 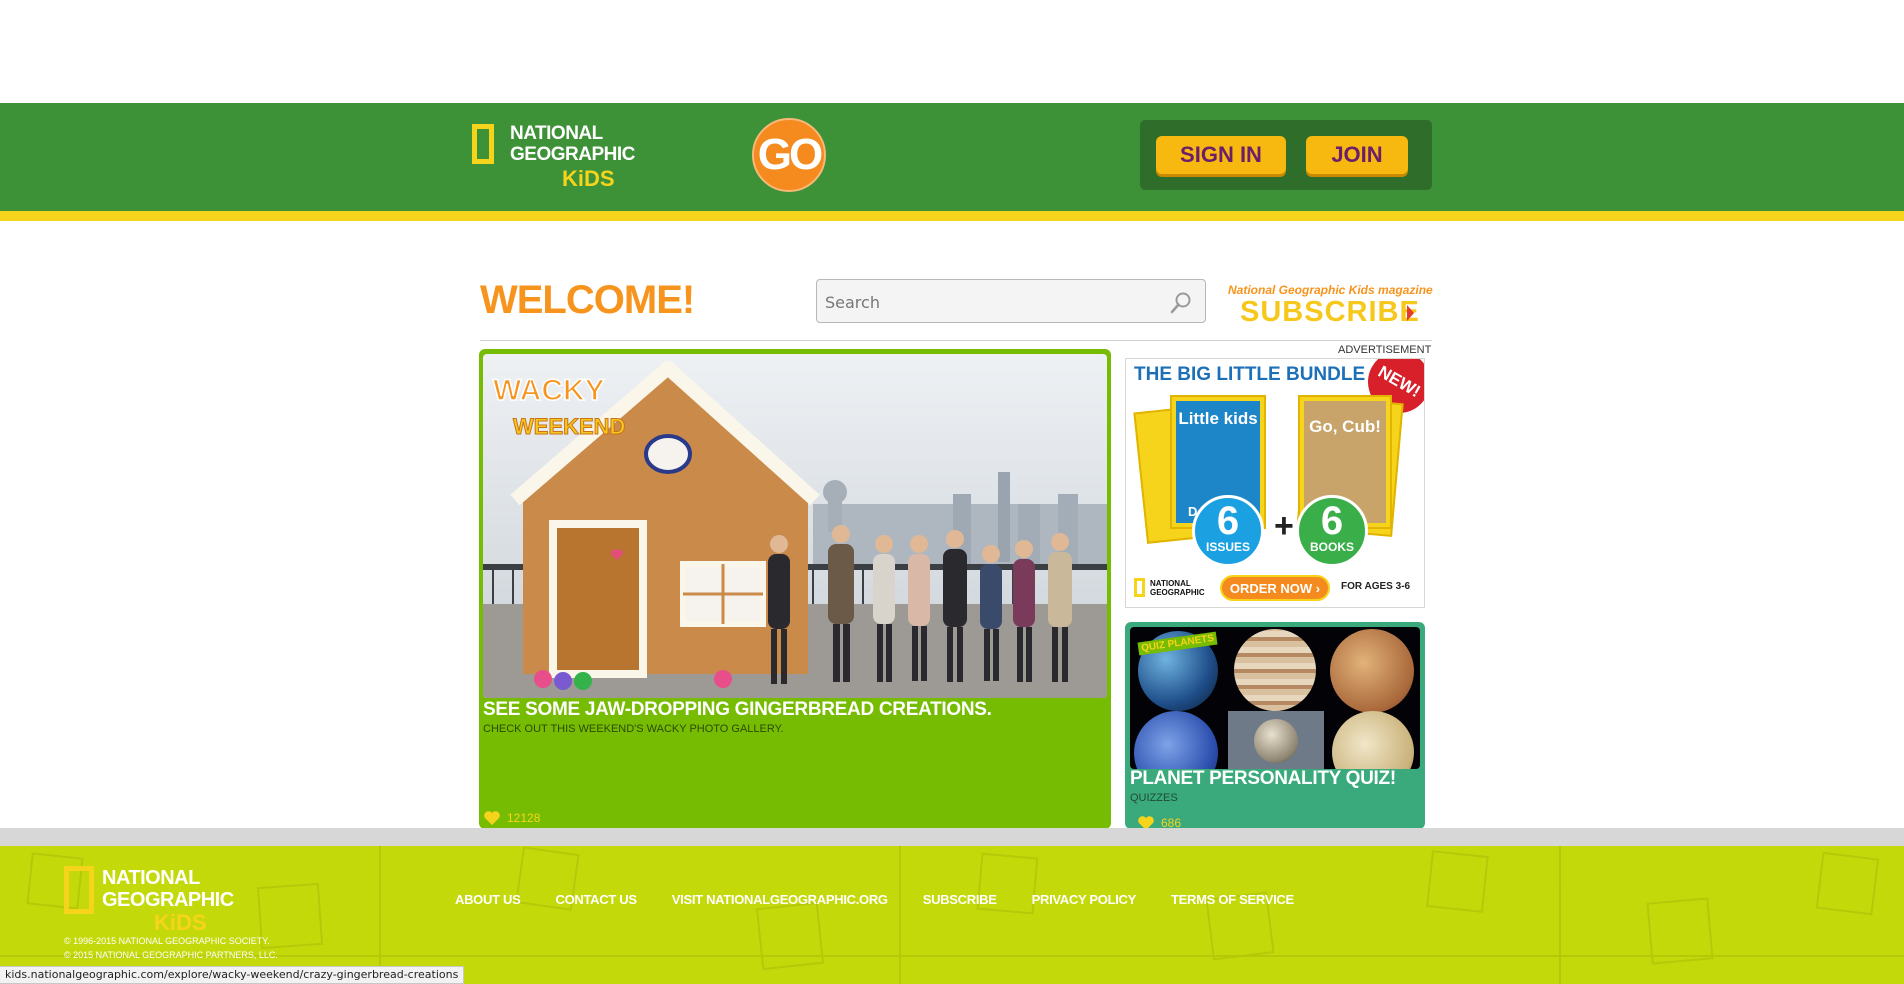 What do you see at coordinates (1275, 670) in the screenshot?
I see `jupiter-image` at bounding box center [1275, 670].